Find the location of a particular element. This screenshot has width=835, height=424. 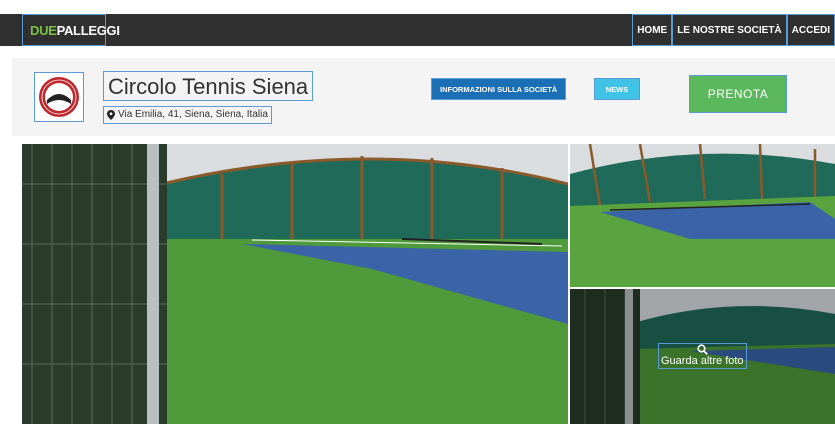

brand-logo-text: DUEPALLEGGI is located at coordinates (75, 30).